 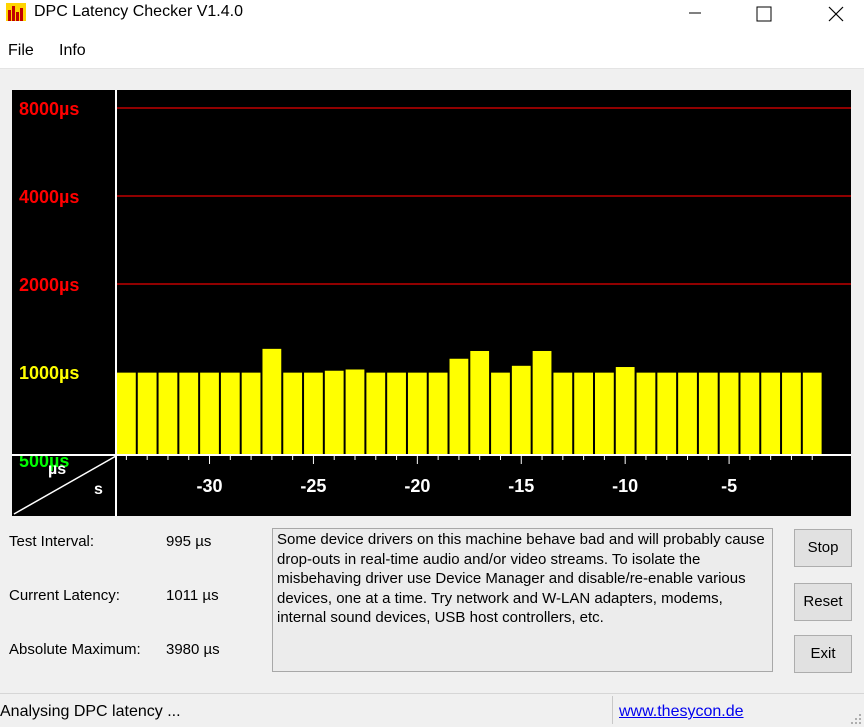 What do you see at coordinates (856, 719) in the screenshot?
I see `resize-grip-icon` at bounding box center [856, 719].